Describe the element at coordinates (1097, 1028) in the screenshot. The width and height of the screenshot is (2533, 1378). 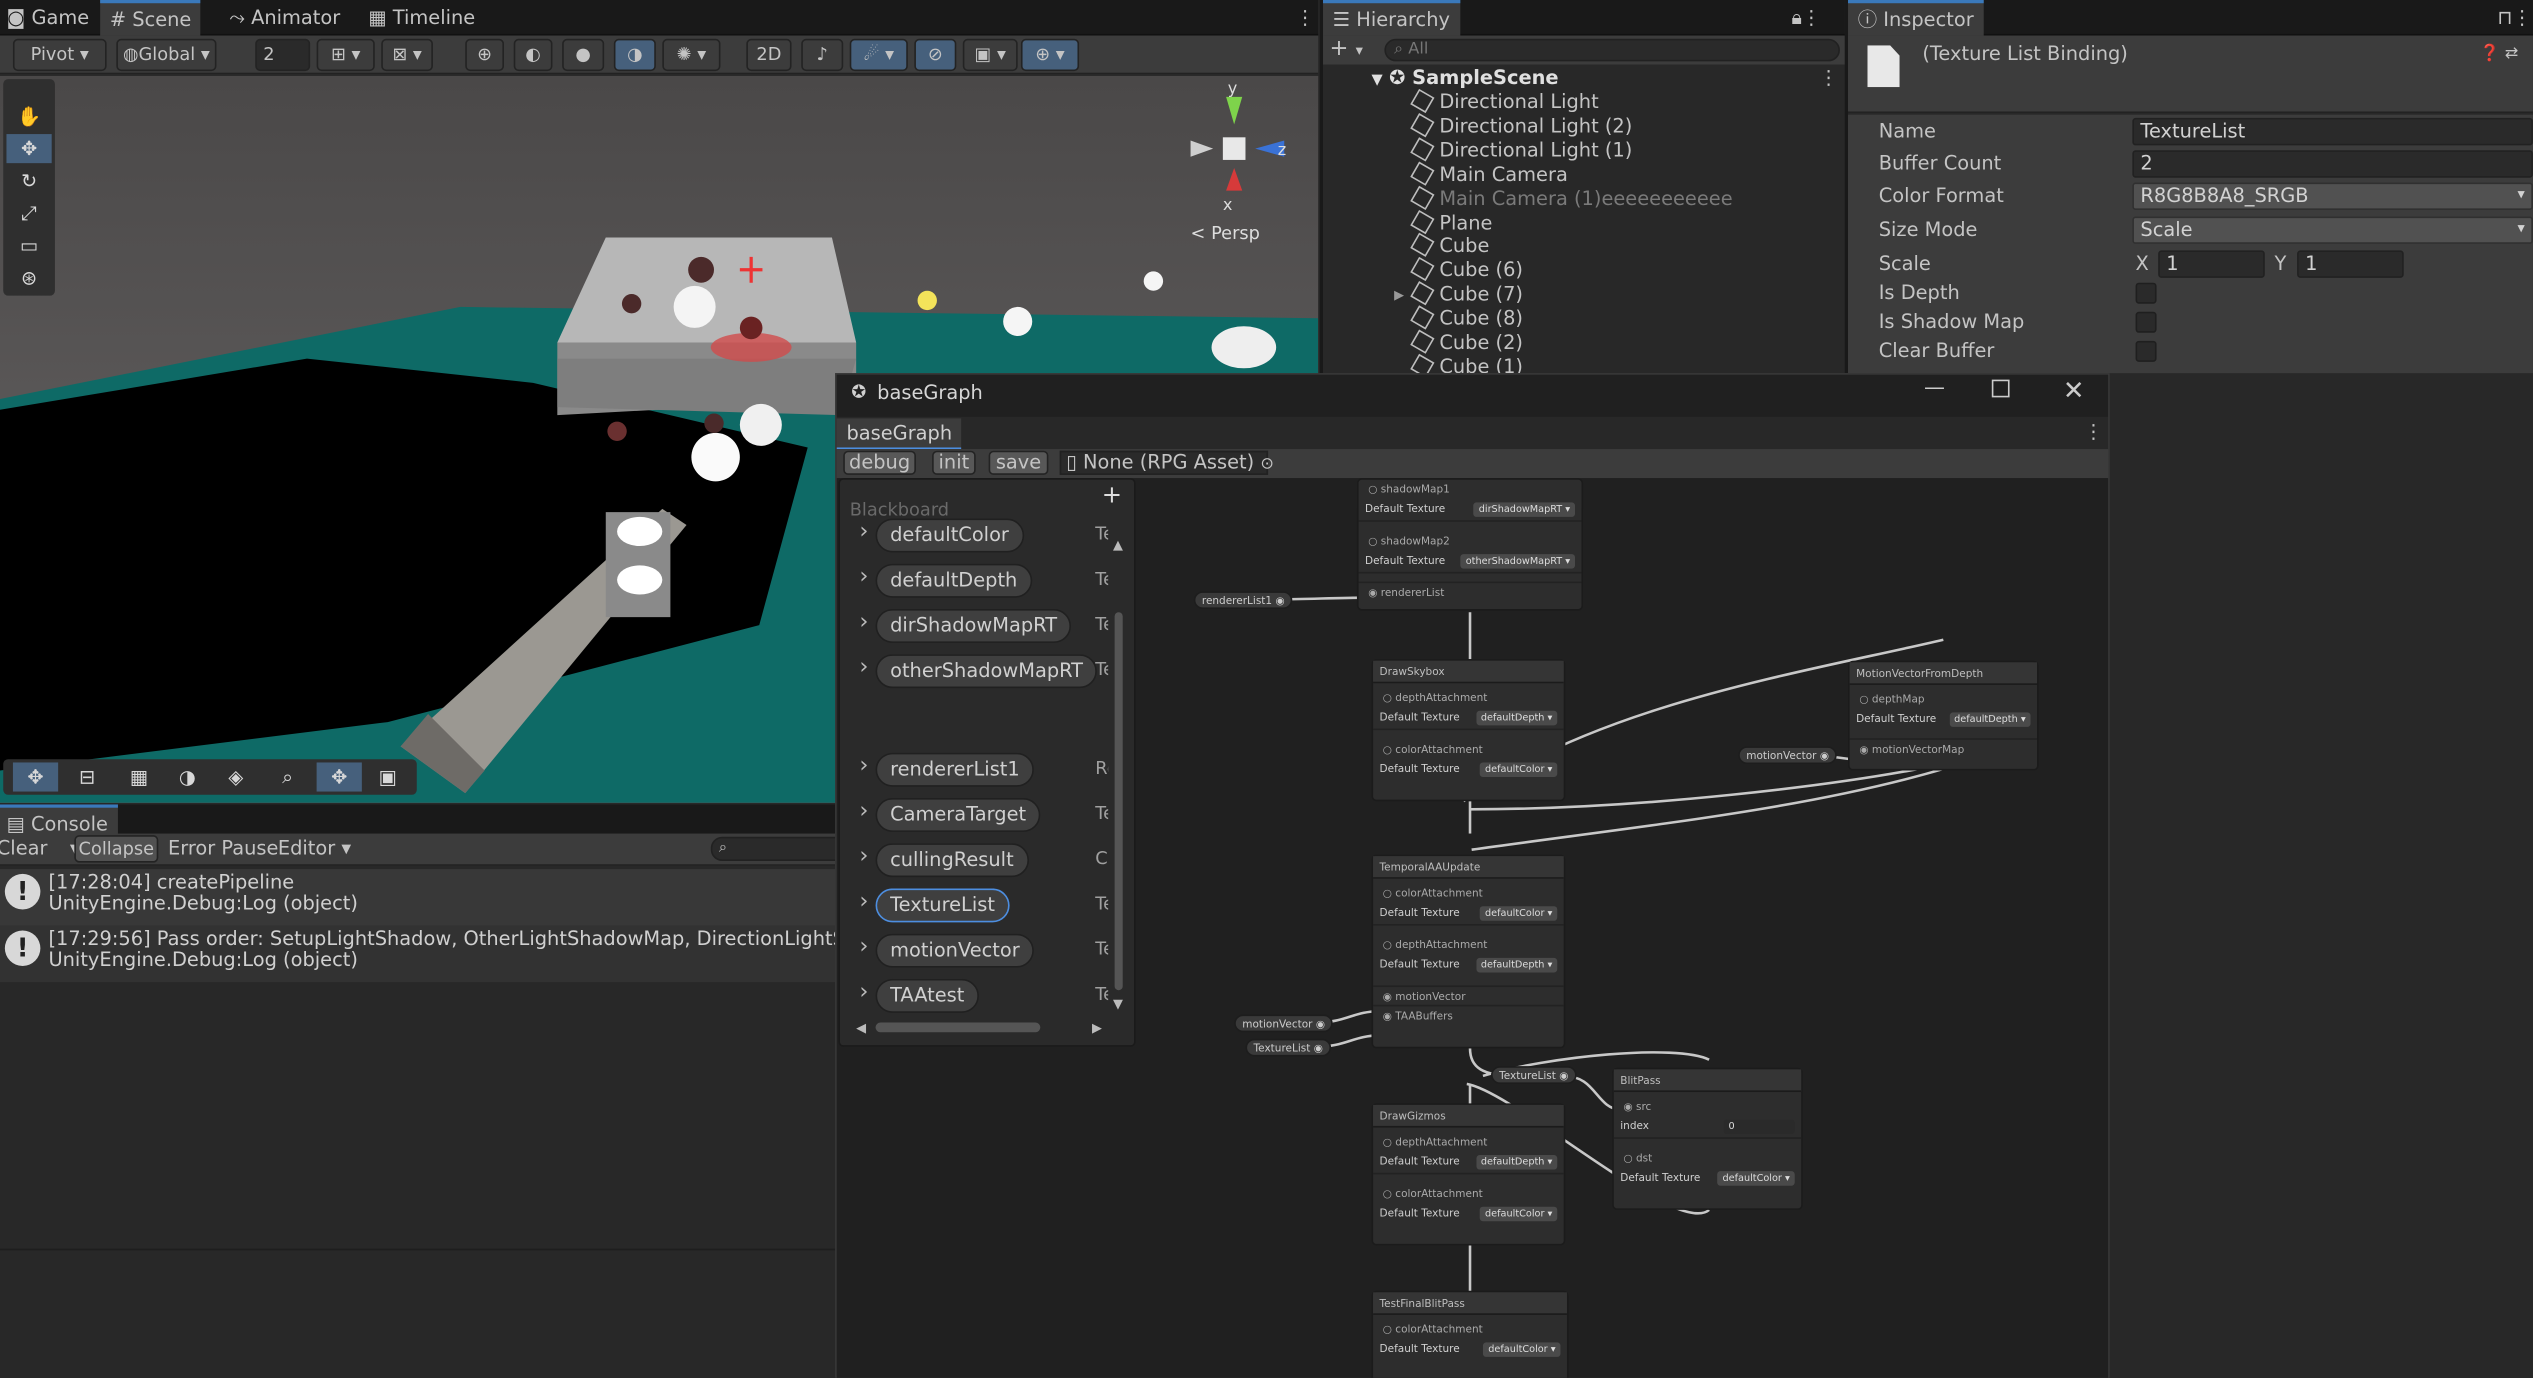
I see `scroll-right-icon: ▶` at that location.